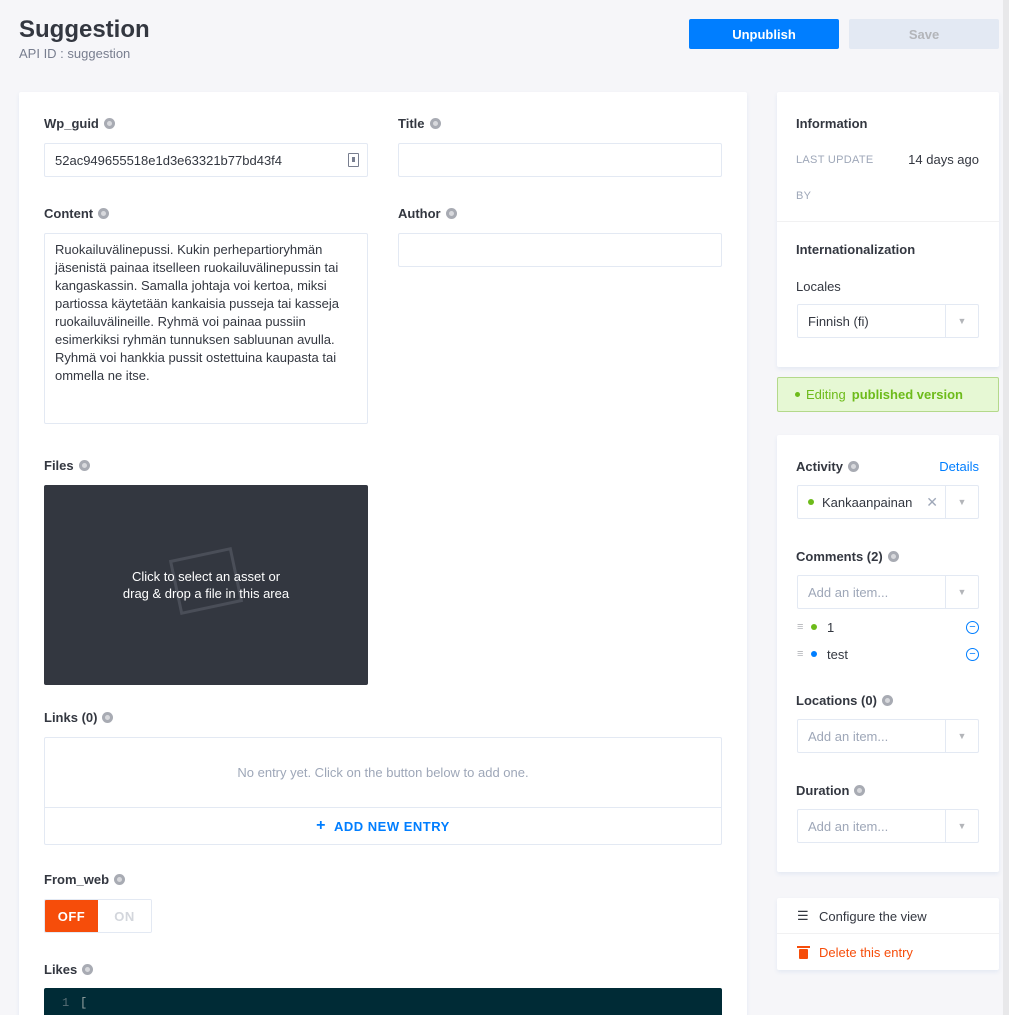 This screenshot has height=1015, width=1009. What do you see at coordinates (71, 916) in the screenshot?
I see `toggle-off-option: OFF` at bounding box center [71, 916].